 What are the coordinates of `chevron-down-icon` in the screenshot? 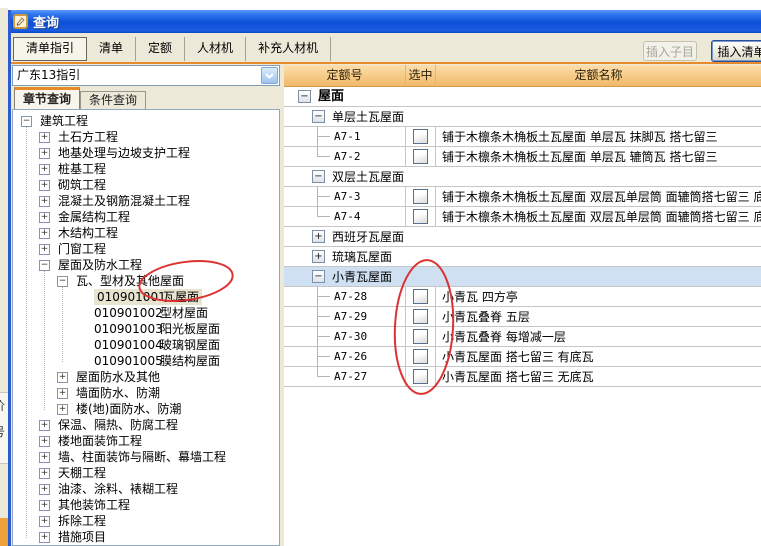 It's located at (269, 75).